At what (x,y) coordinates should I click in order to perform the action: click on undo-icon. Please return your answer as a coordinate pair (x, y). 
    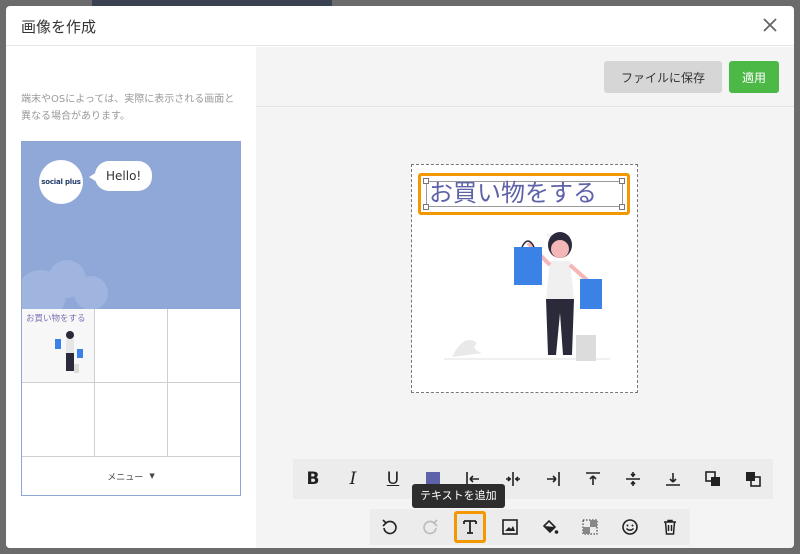
    Looking at the image, I should click on (389, 527).